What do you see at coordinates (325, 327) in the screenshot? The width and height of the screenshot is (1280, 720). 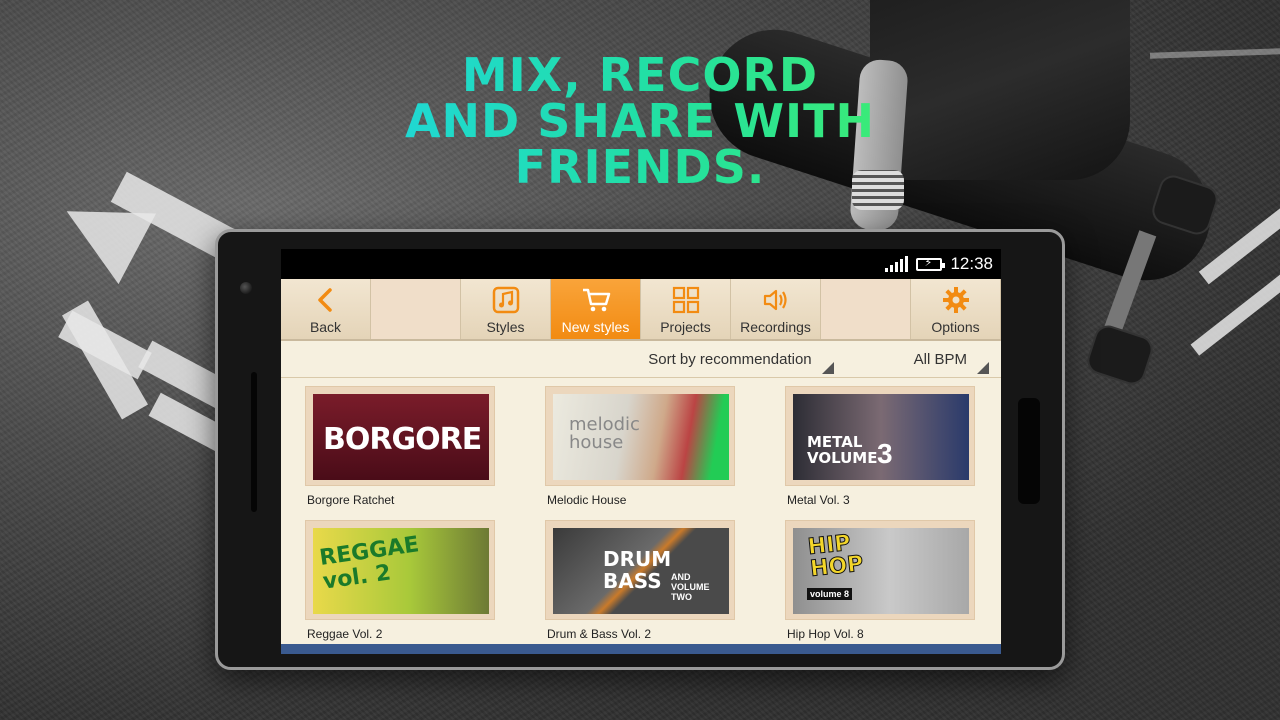 I see `back-label: Back` at bounding box center [325, 327].